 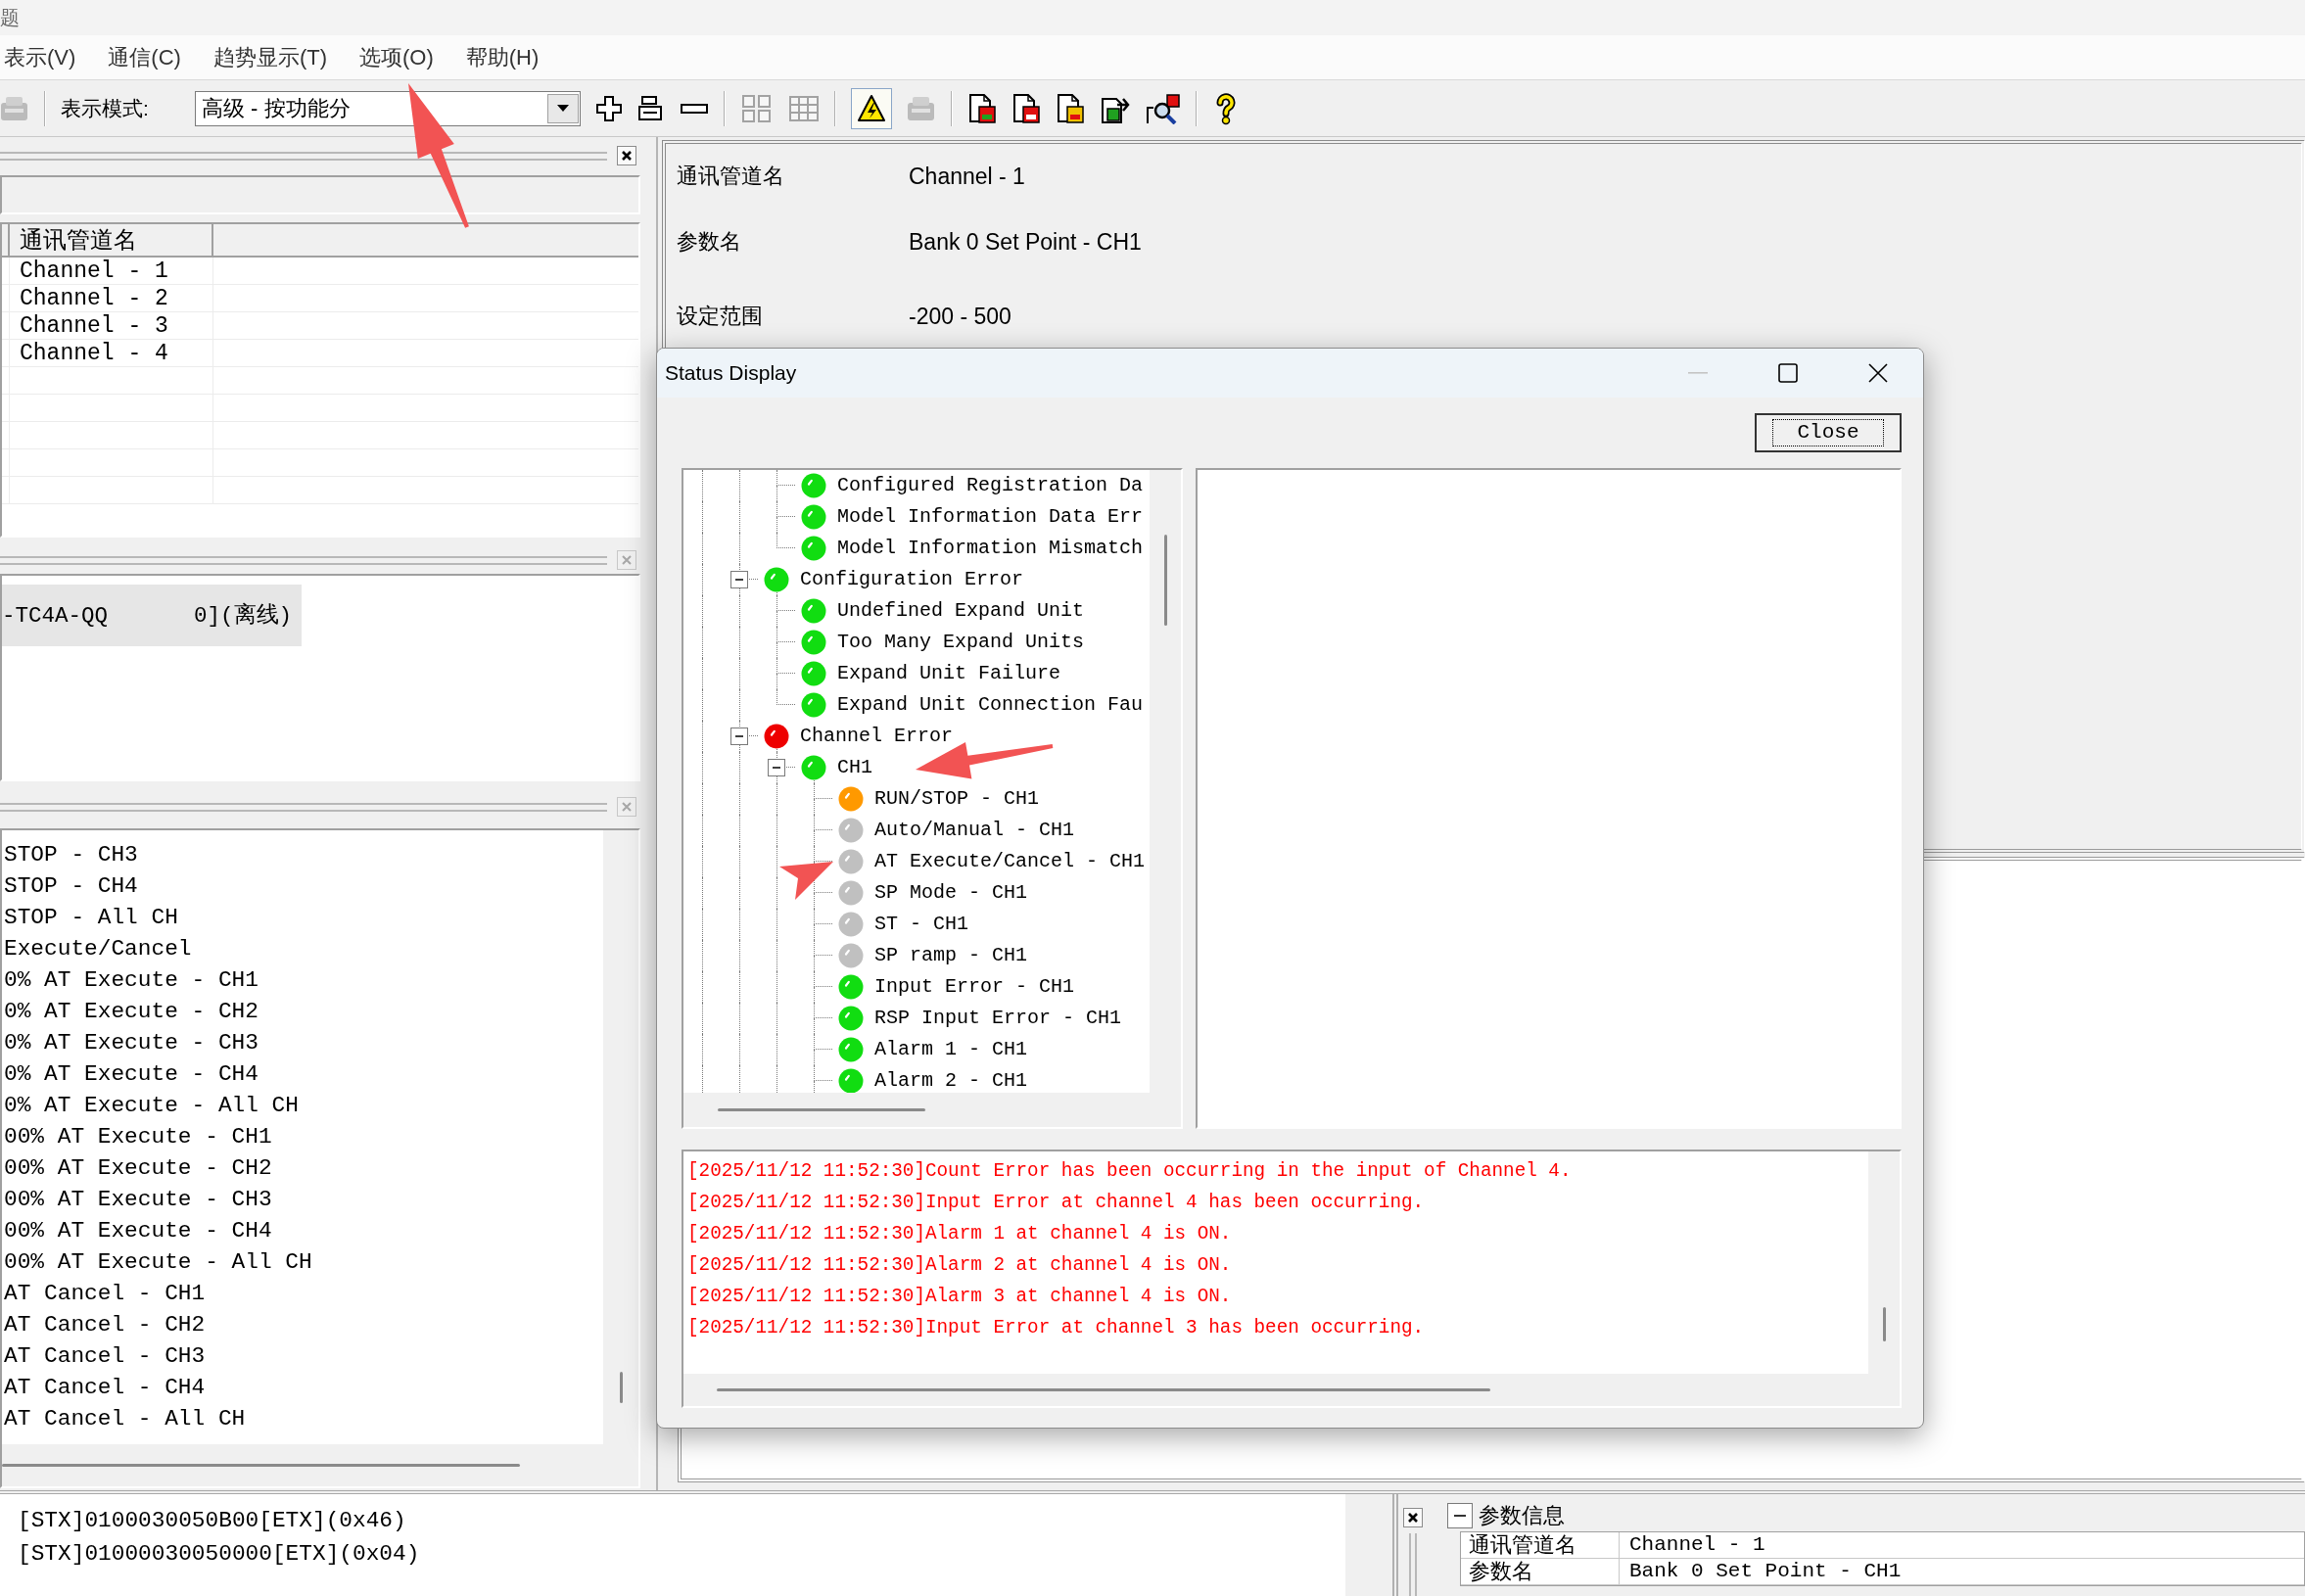 What do you see at coordinates (872, 108) in the screenshot?
I see `toggle-button` at bounding box center [872, 108].